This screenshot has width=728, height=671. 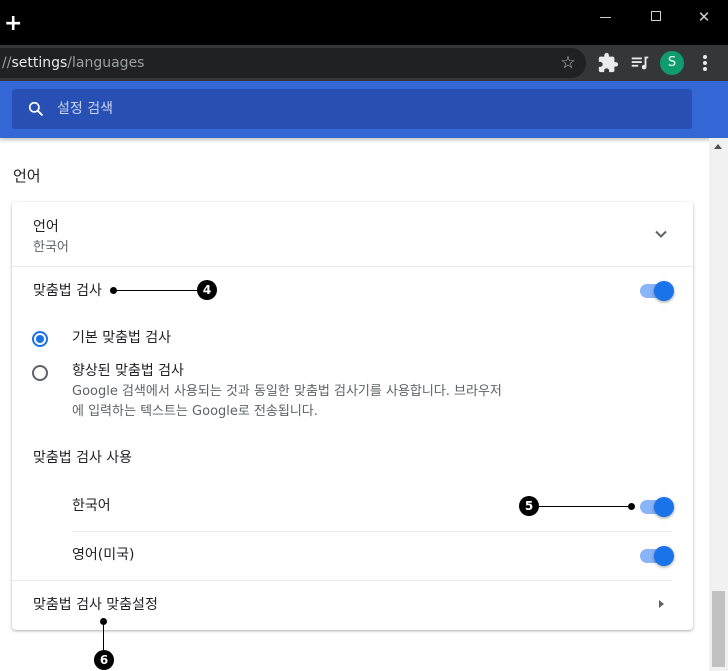 I want to click on media-controls-icon, so click(x=640, y=63).